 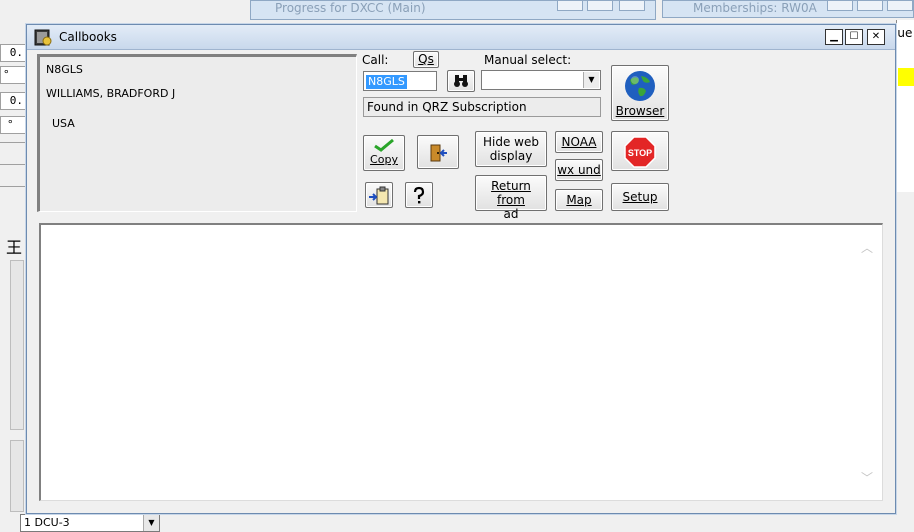 What do you see at coordinates (906, 77) in the screenshot?
I see `background-yellow-cell` at bounding box center [906, 77].